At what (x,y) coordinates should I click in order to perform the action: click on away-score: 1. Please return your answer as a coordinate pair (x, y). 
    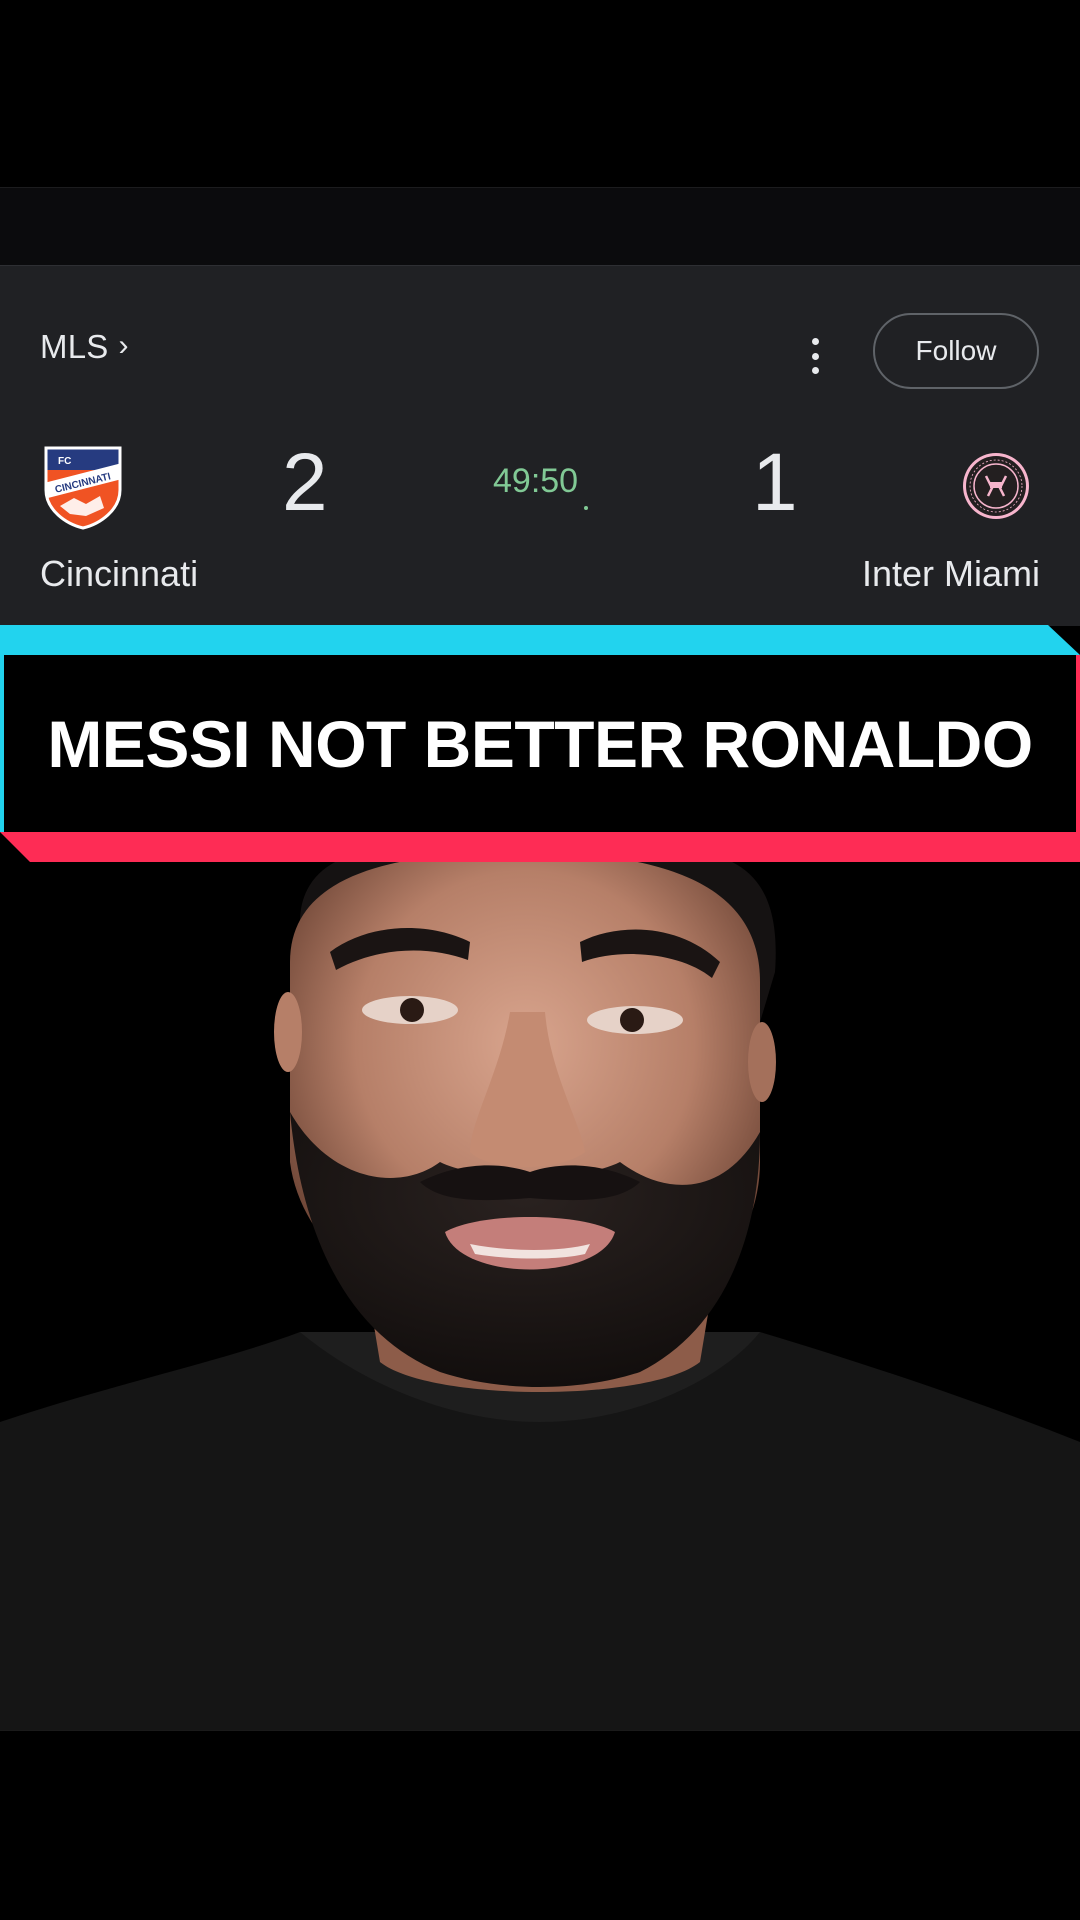
    Looking at the image, I should click on (775, 482).